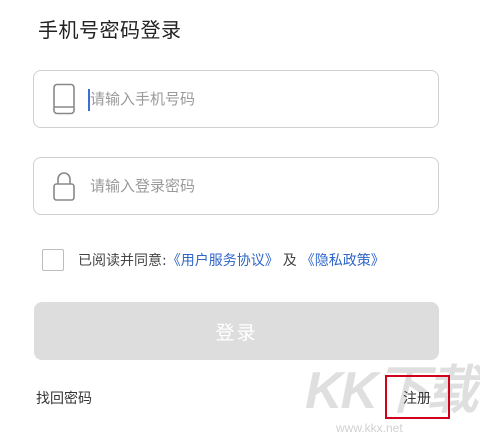 This screenshot has height=437, width=480. Describe the element at coordinates (64, 186) in the screenshot. I see `lock-icon` at that location.